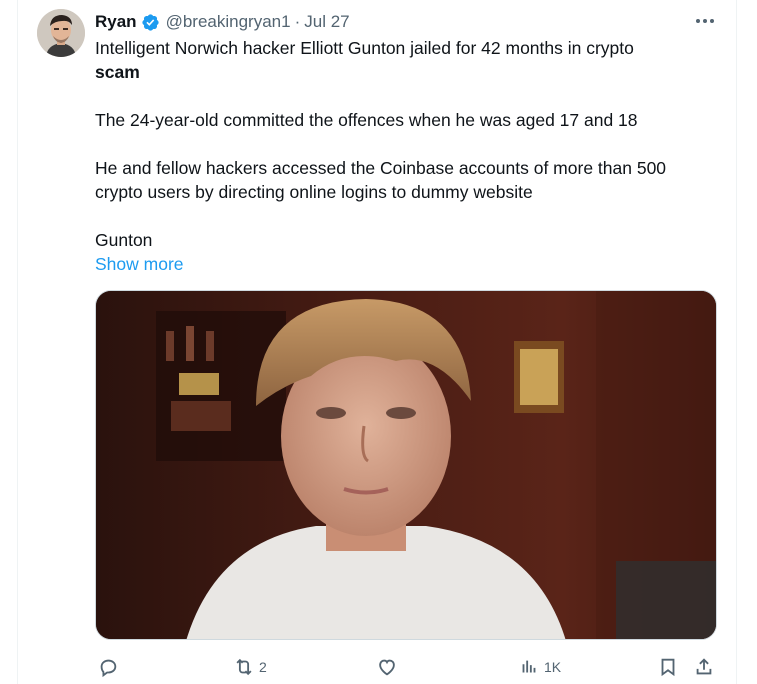 The width and height of the screenshot is (757, 684). Describe the element at coordinates (326, 22) in the screenshot. I see `tweet-date: Jul 27` at that location.